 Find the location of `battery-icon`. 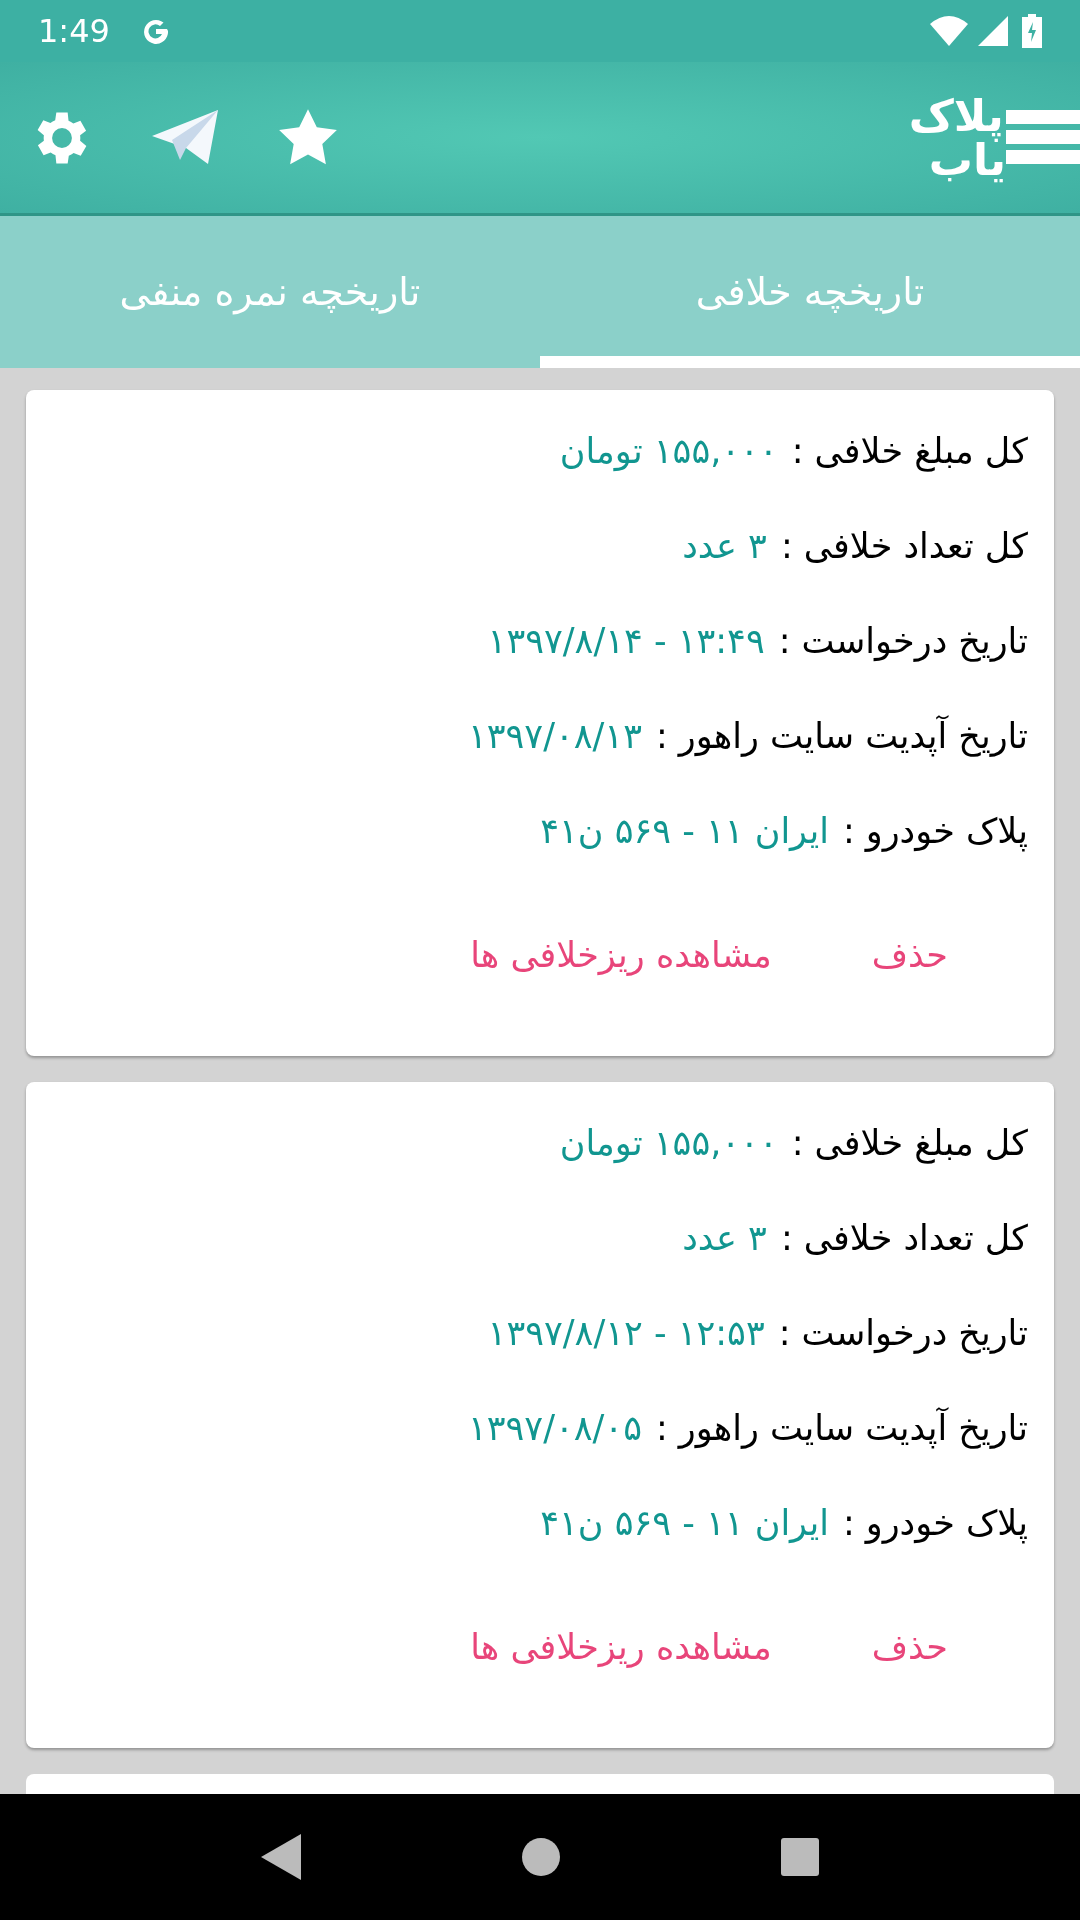

battery-icon is located at coordinates (1032, 31).